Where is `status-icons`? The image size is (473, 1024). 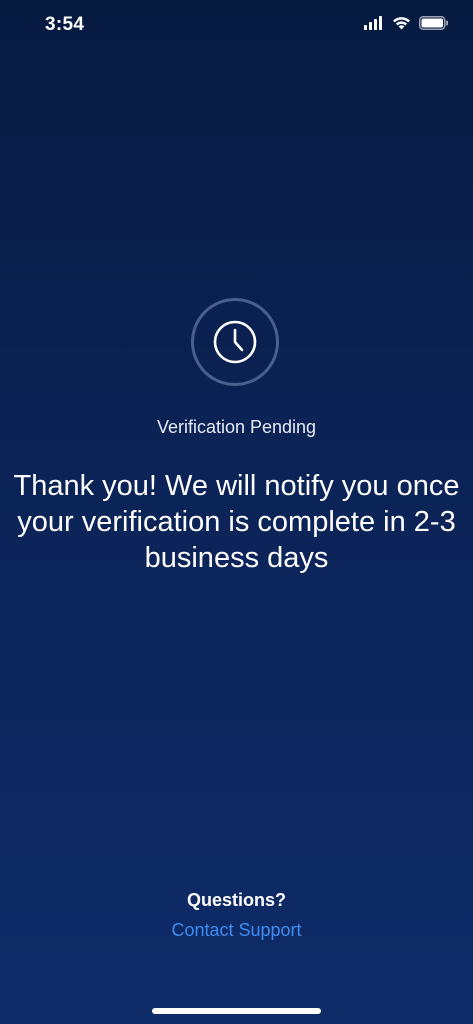 status-icons is located at coordinates (406, 23).